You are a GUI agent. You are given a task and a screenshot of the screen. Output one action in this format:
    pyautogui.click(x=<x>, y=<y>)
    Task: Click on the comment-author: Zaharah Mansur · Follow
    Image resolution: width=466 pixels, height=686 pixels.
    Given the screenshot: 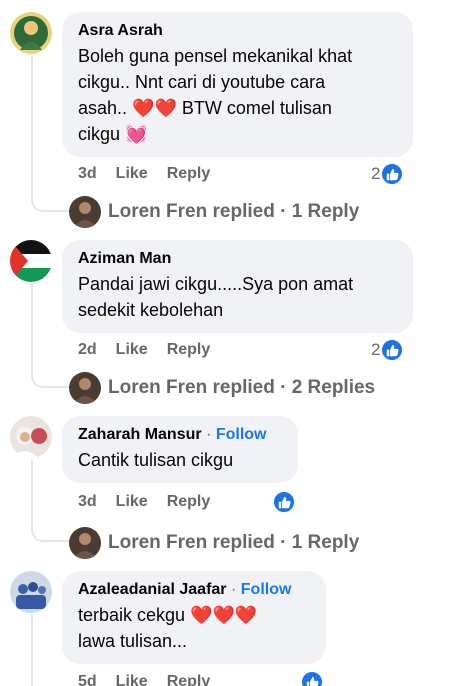 What is the action you would take?
    pyautogui.click(x=180, y=435)
    